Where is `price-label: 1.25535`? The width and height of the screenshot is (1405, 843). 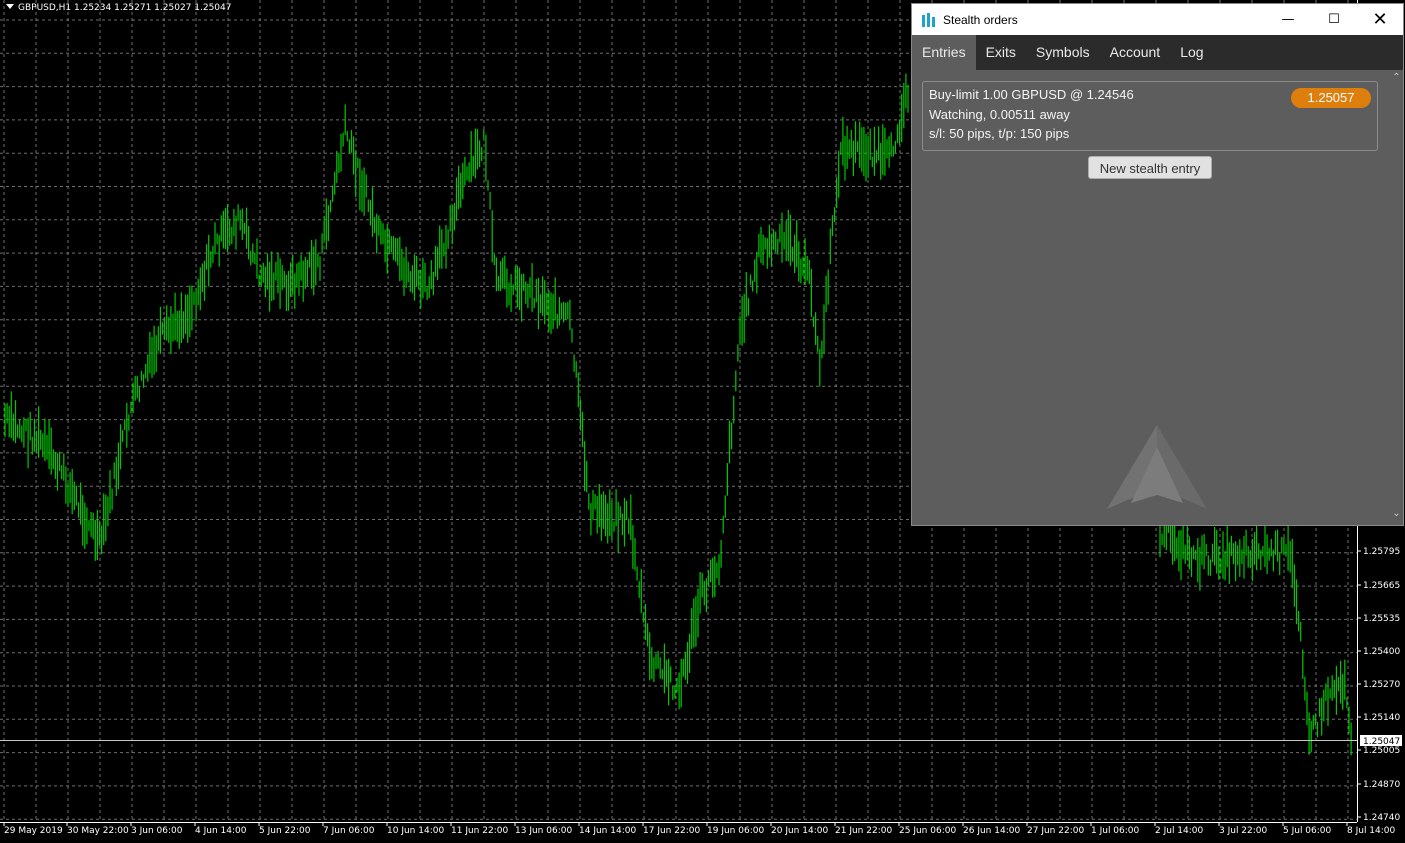
price-label: 1.25535 is located at coordinates (1381, 619).